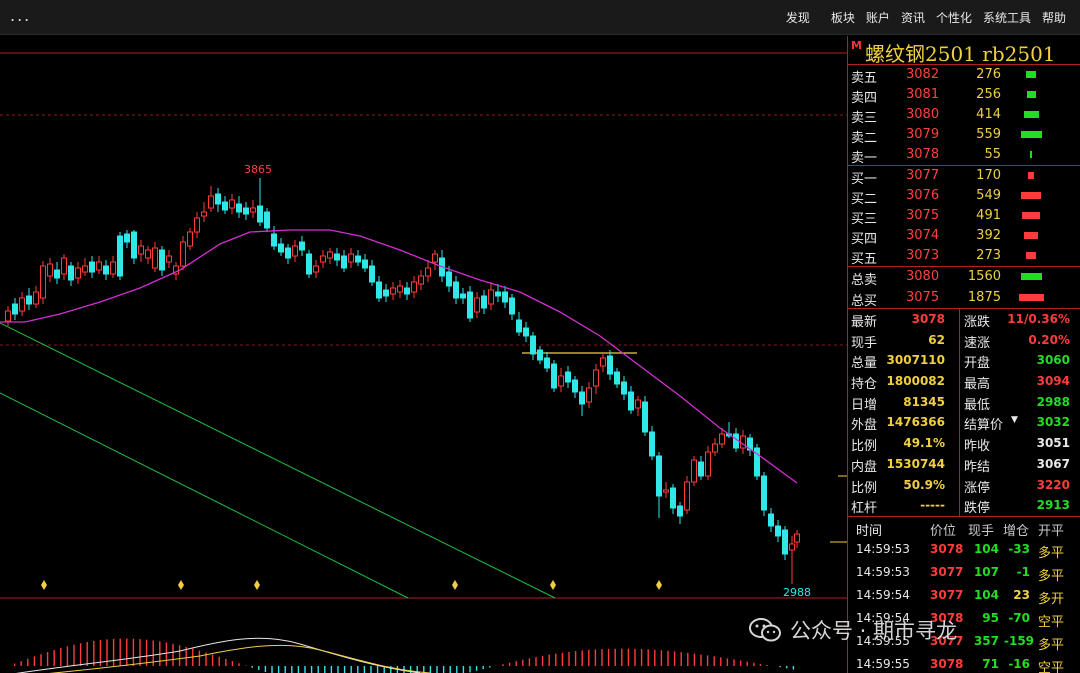 This screenshot has width=1080, height=673. What do you see at coordinates (977, 488) in the screenshot?
I see `stat-label: 涨停` at bounding box center [977, 488].